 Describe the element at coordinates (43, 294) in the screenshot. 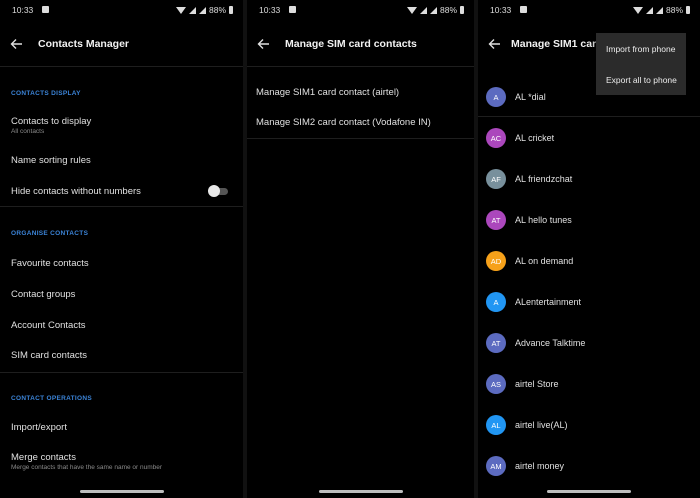

I see `contact-groups-item: Contact groups` at that location.